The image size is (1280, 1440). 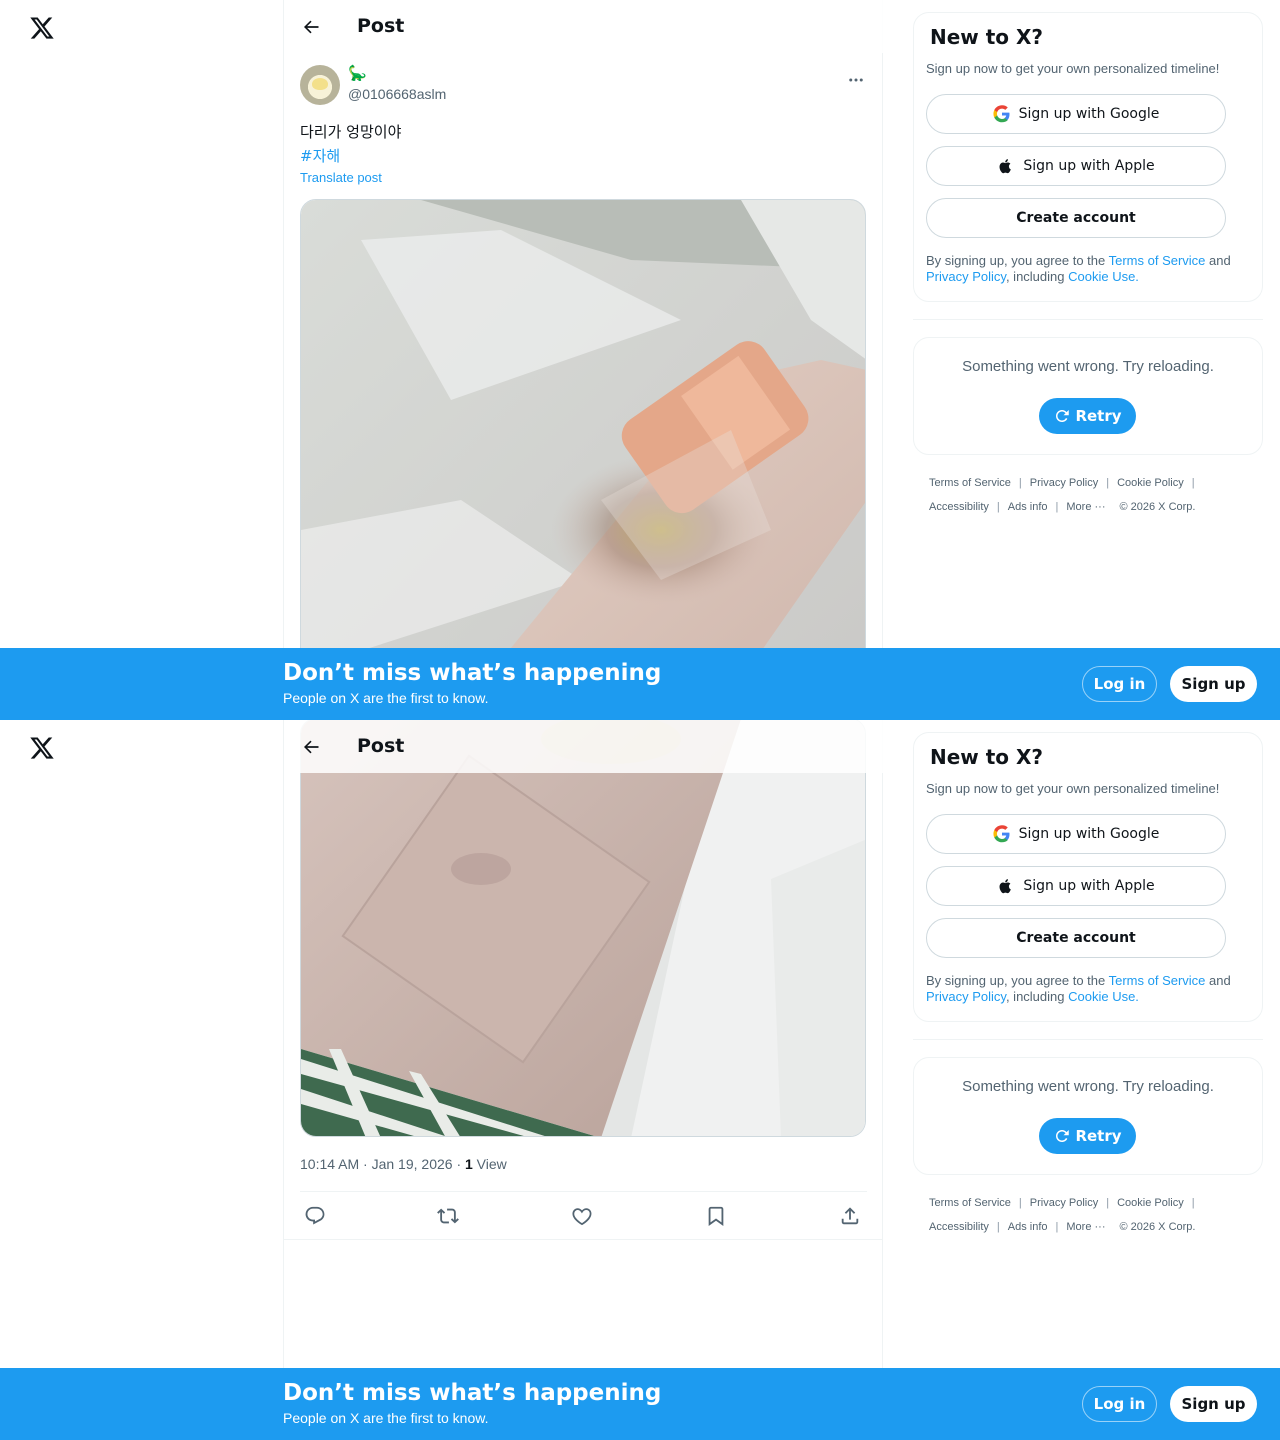 What do you see at coordinates (1006, 886) in the screenshot?
I see `apple-icon` at bounding box center [1006, 886].